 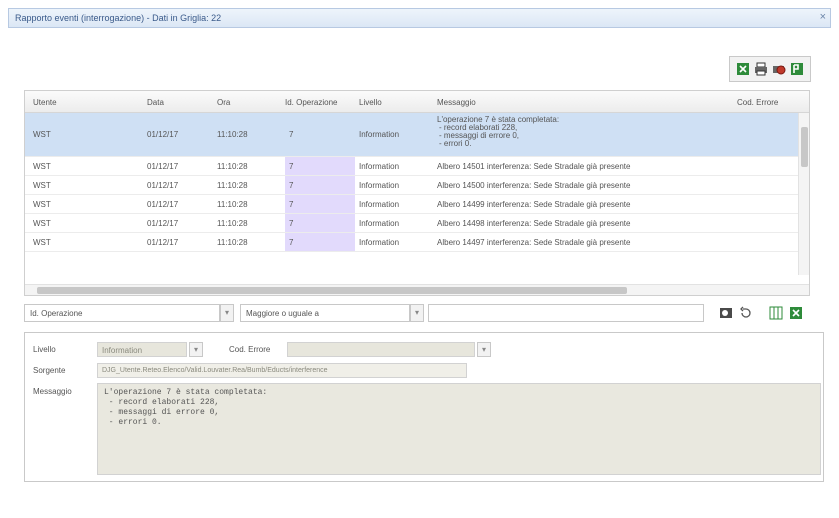 What do you see at coordinates (803, 194) in the screenshot?
I see `vertical-scrollbar` at bounding box center [803, 194].